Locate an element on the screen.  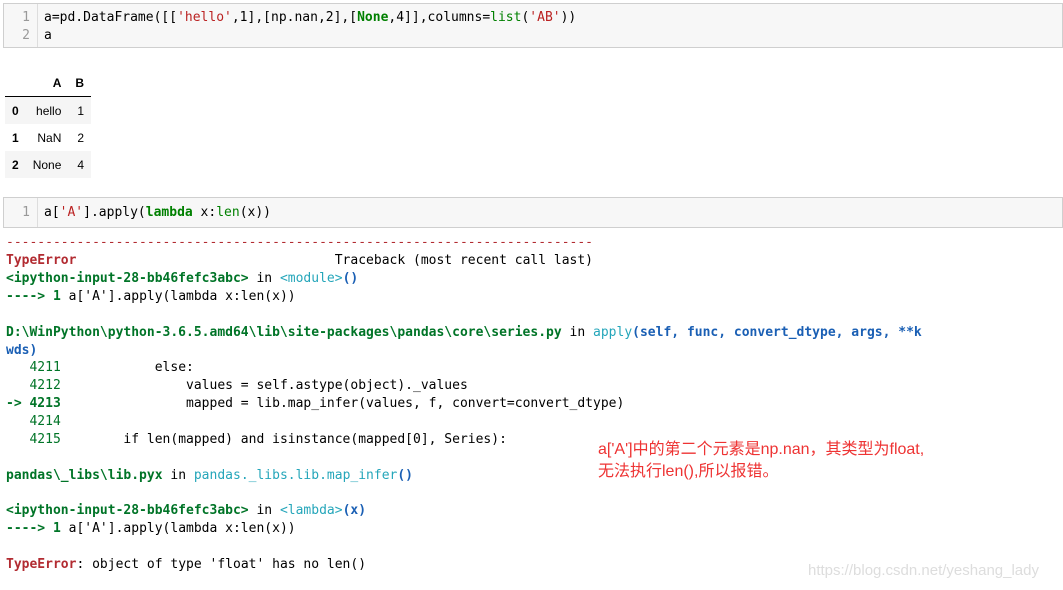
annotation-line: 无法执行len(),所以报错。 is located at coordinates (688, 471).